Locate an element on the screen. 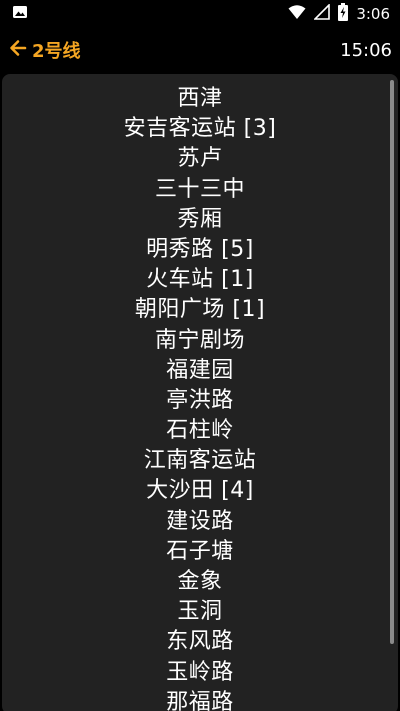 Image resolution: width=400 pixels, height=711 pixels. station-item: 福建园 is located at coordinates (200, 371).